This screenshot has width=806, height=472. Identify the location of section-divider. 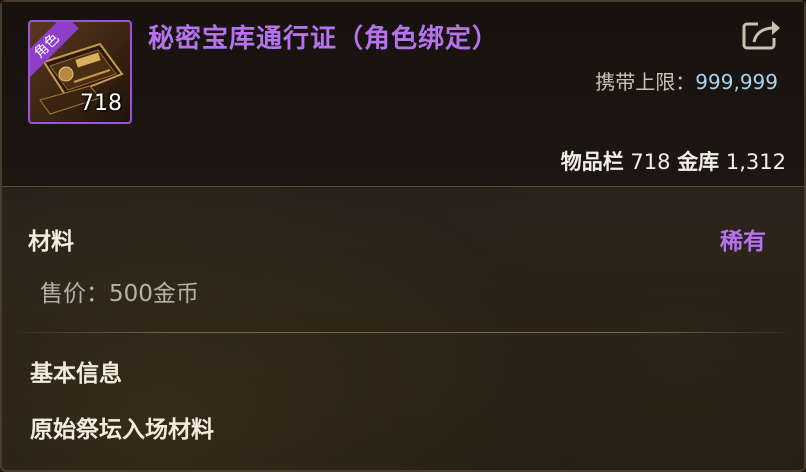
(403, 332).